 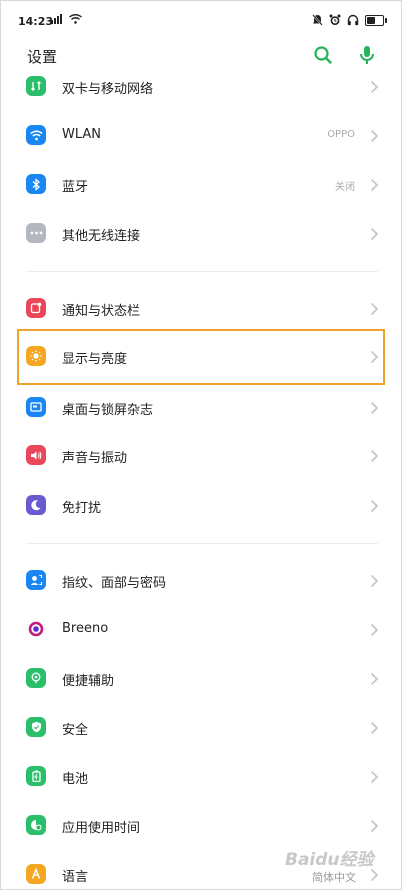 I want to click on row-security: 安全, so click(x=201, y=728).